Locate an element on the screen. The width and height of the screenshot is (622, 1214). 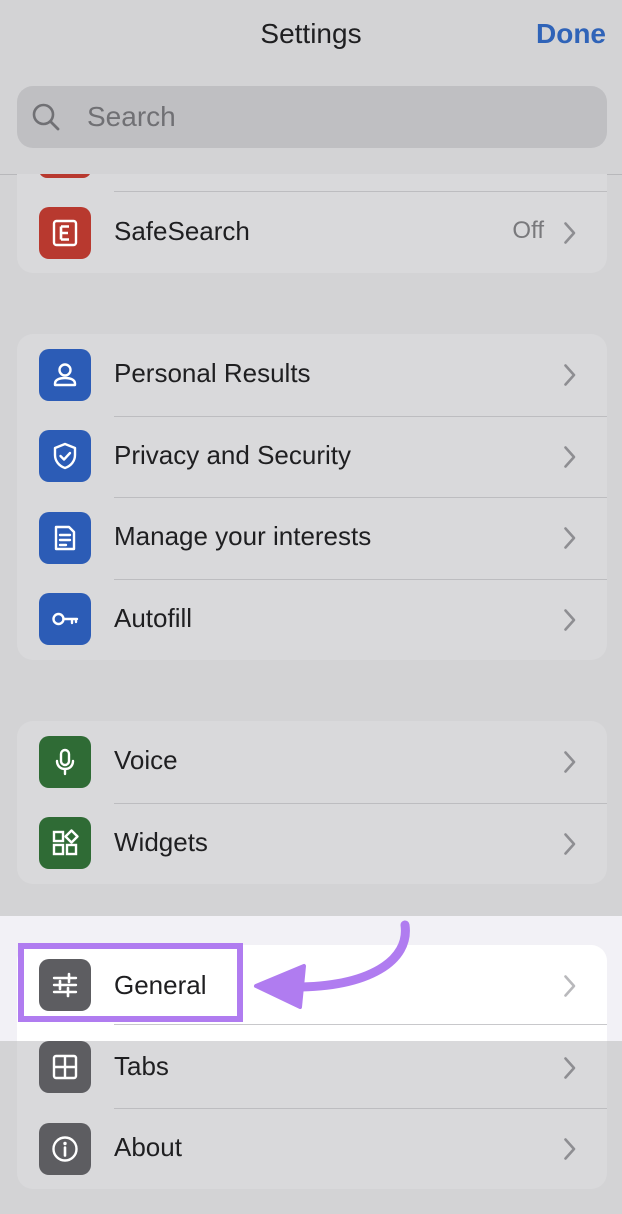
settings-group-tools: Voice Widgets is located at coordinates (312, 802).